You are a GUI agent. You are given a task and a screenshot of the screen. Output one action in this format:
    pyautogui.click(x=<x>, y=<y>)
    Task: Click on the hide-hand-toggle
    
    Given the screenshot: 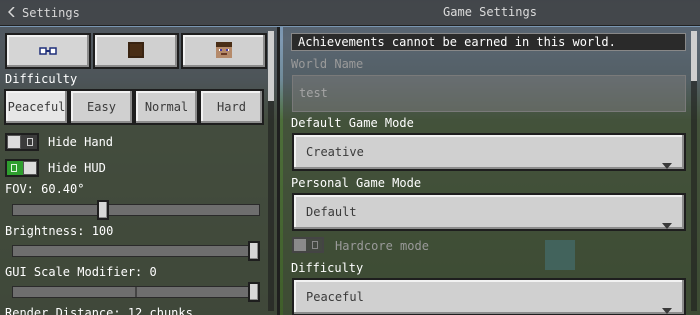 What is the action you would take?
    pyautogui.click(x=22, y=142)
    